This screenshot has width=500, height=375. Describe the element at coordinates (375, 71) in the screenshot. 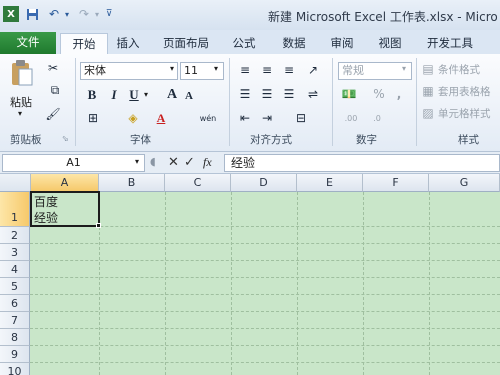

I see `number-format-select: 常规` at that location.